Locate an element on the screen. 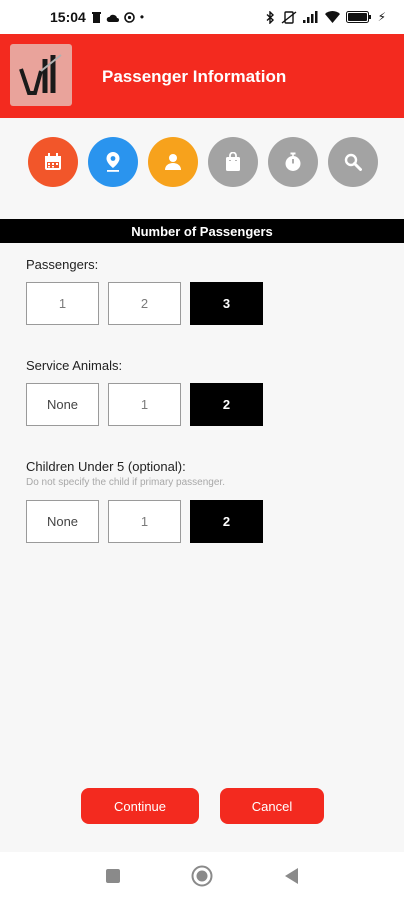  stopwatch-icon is located at coordinates (293, 161).